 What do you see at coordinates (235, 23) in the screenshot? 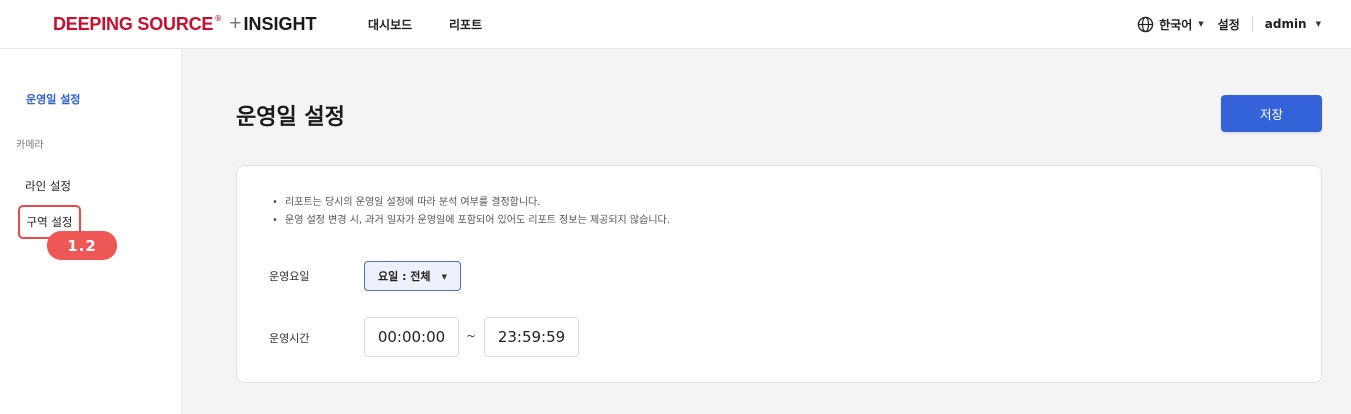
I see `logo-plus-sign: +` at bounding box center [235, 23].